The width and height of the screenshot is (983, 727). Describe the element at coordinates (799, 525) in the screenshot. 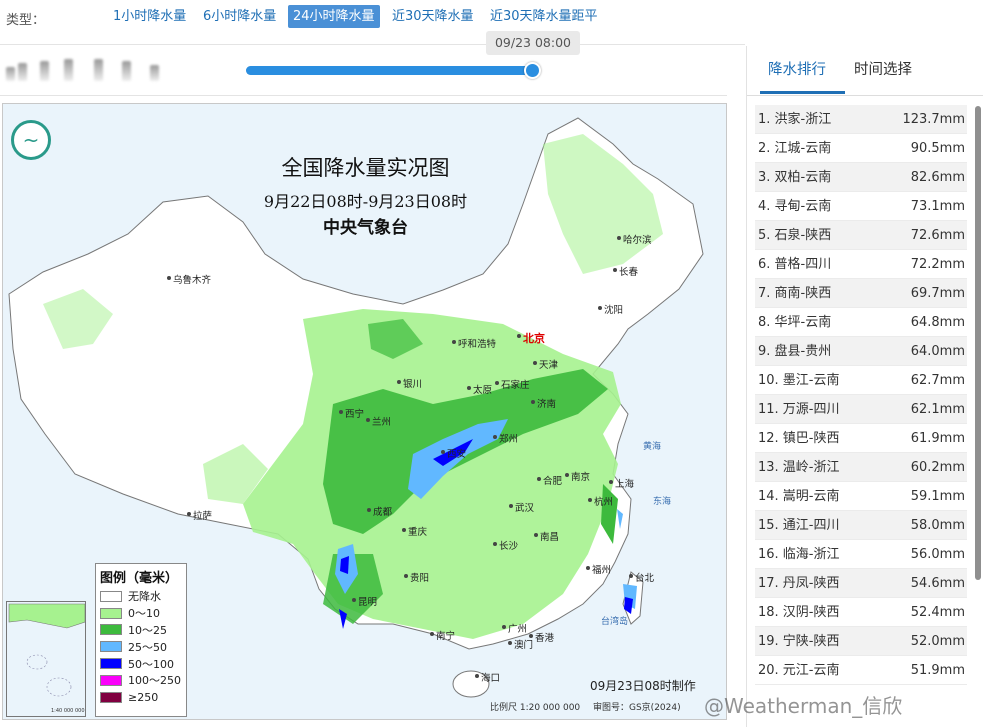

I see `ranking-station: 15. 通江-四川` at that location.